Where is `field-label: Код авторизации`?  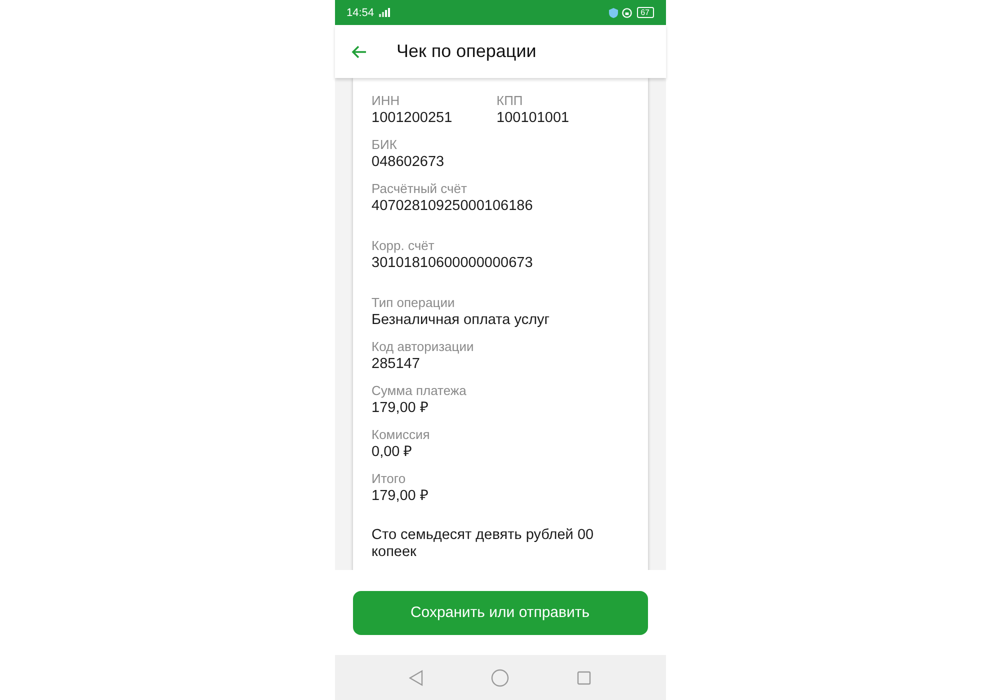 field-label: Код авторизации is located at coordinates (423, 346).